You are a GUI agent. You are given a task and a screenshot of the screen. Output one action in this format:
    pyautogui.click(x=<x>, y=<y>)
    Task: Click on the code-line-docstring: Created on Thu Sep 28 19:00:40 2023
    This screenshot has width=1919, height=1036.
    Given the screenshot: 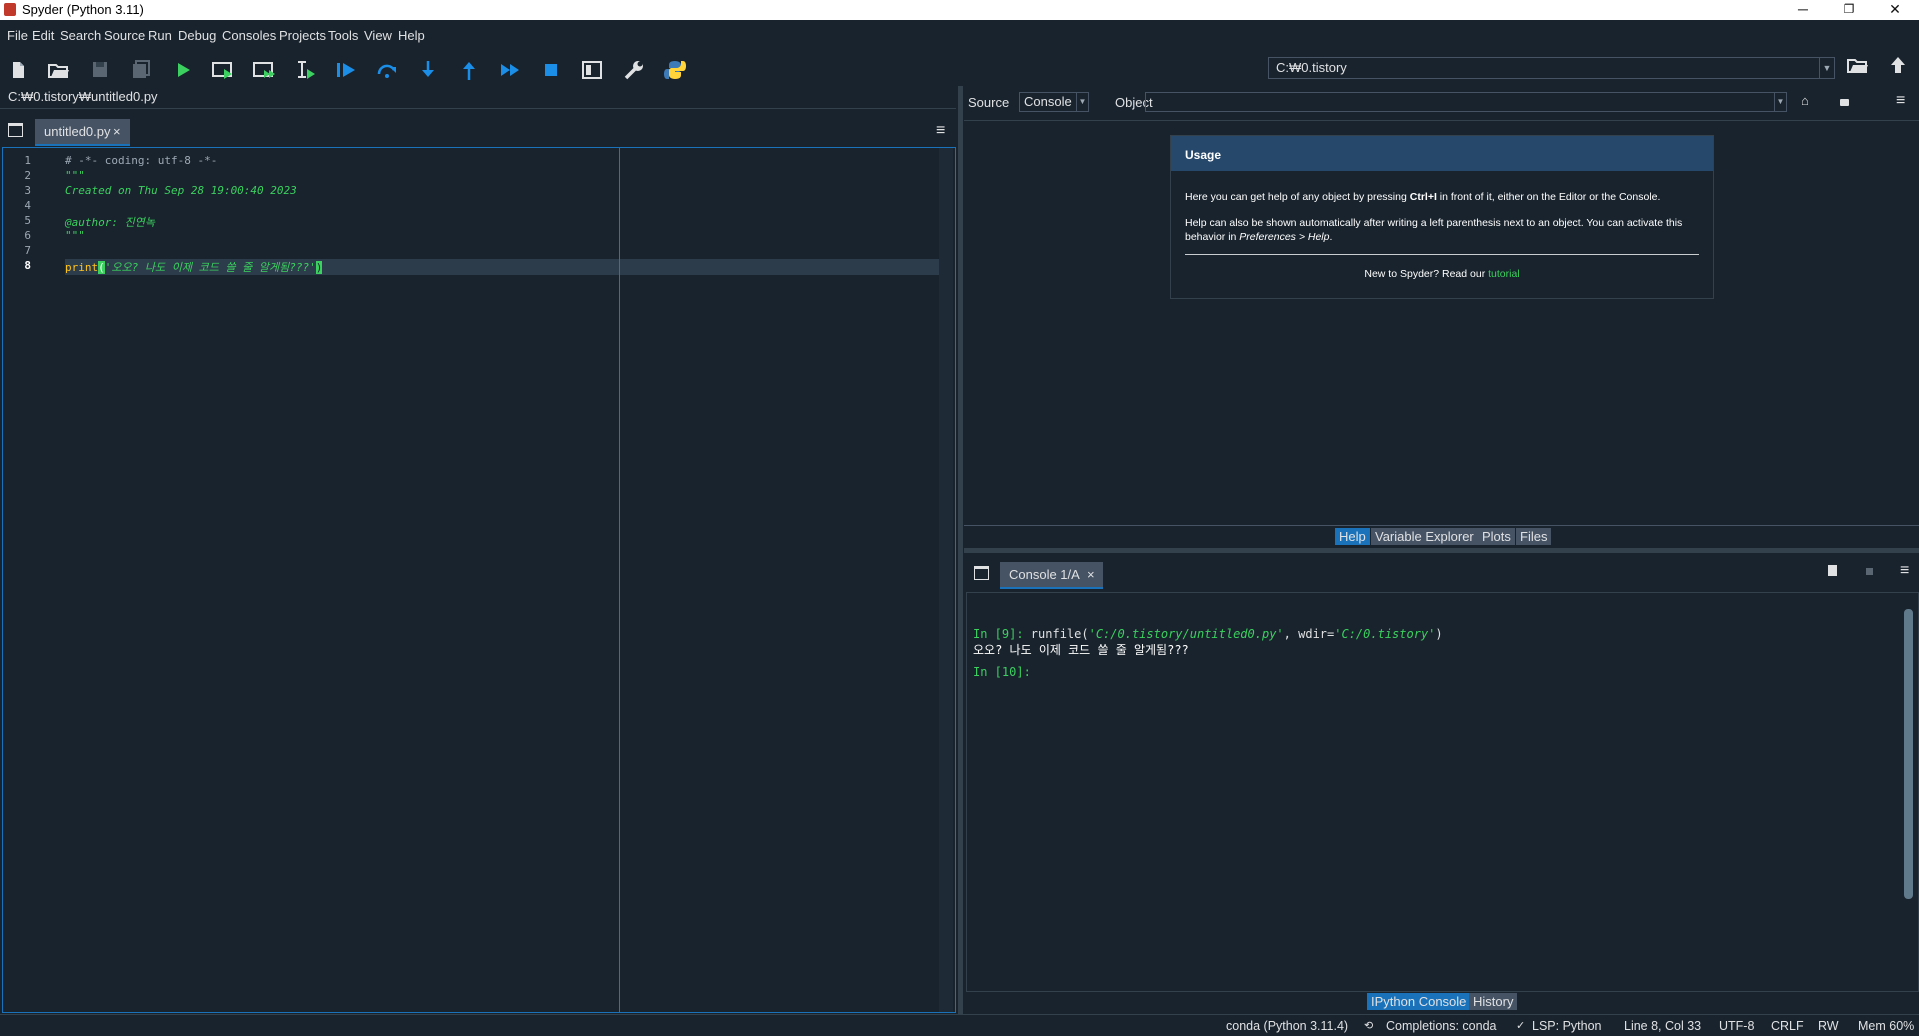 What is the action you would take?
    pyautogui.click(x=181, y=190)
    